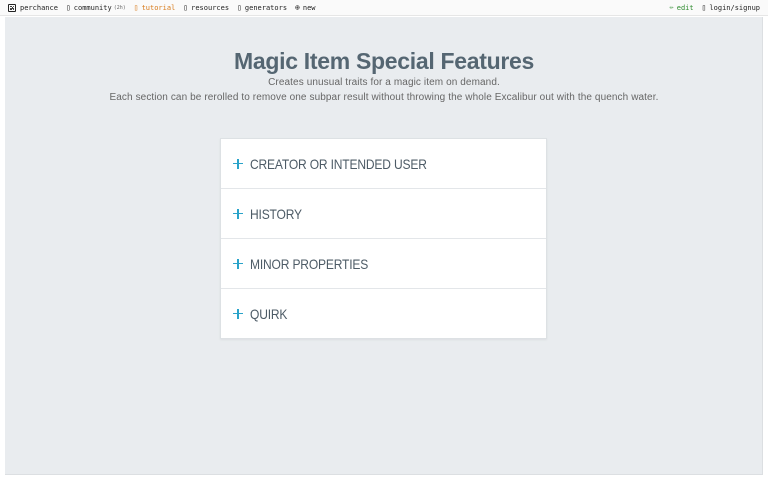  What do you see at coordinates (276, 213) in the screenshot?
I see `section-label: HISTORY` at bounding box center [276, 213].